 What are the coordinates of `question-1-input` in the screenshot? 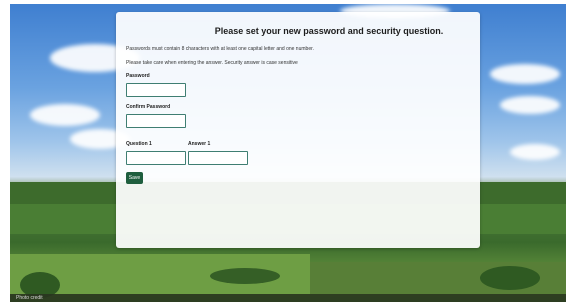 It's located at (156, 158).